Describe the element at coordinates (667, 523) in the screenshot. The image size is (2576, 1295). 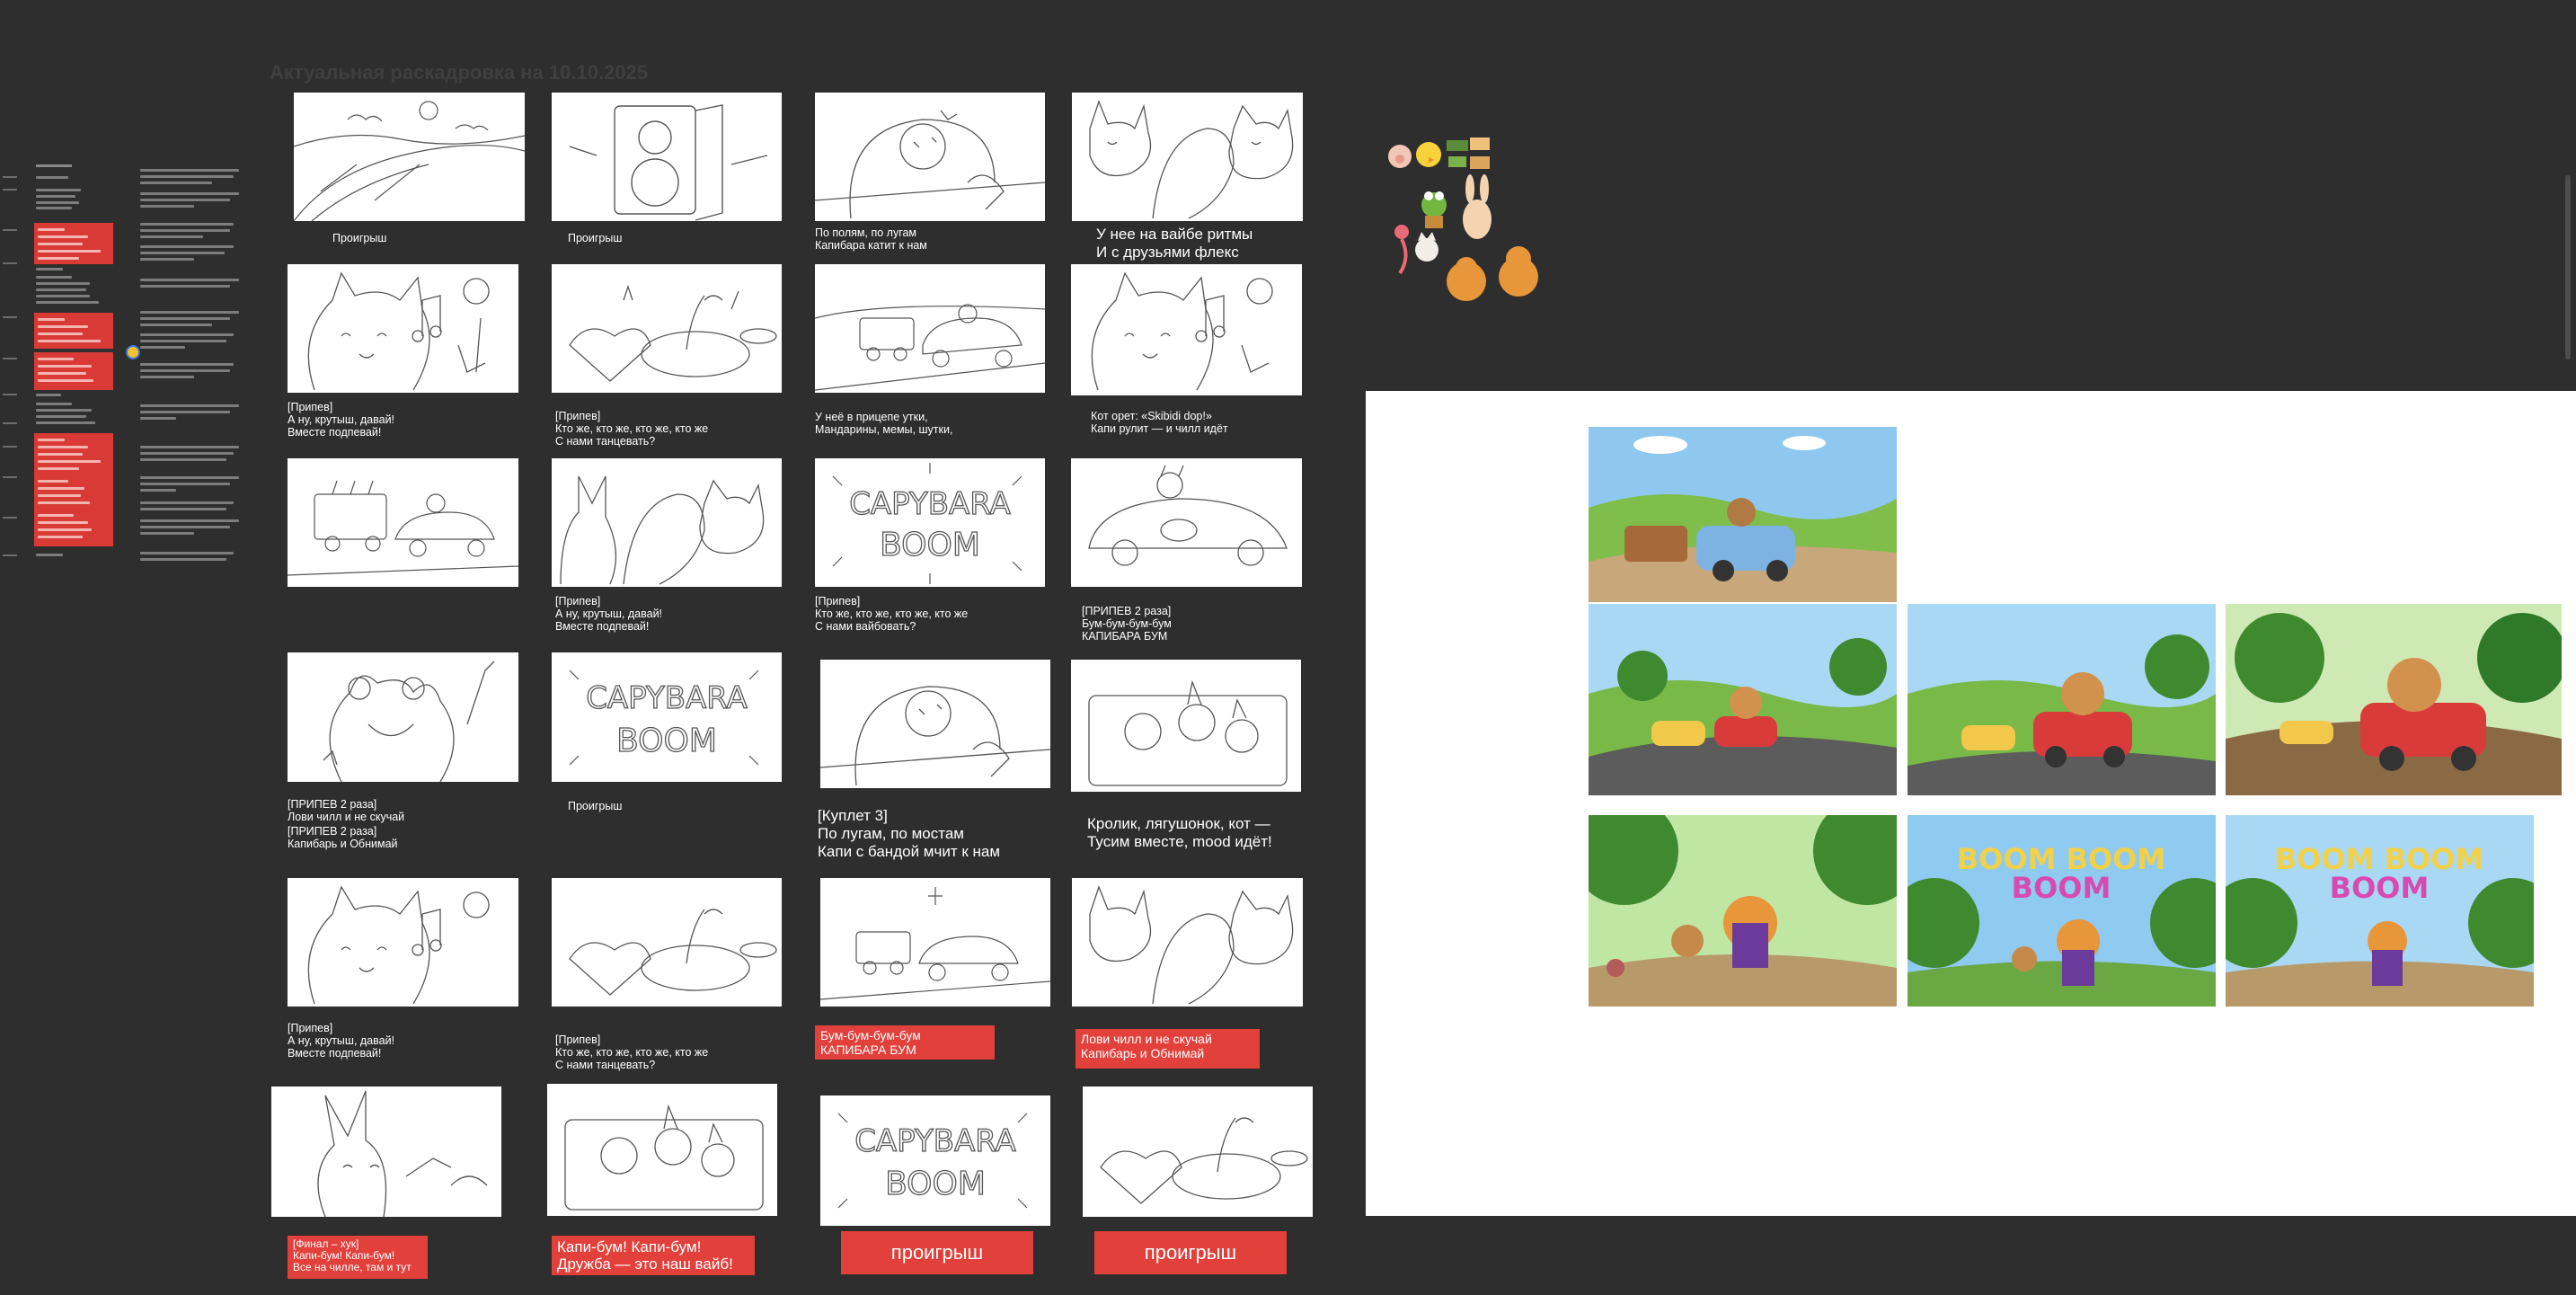
I see `sketch-frame-friends` at that location.